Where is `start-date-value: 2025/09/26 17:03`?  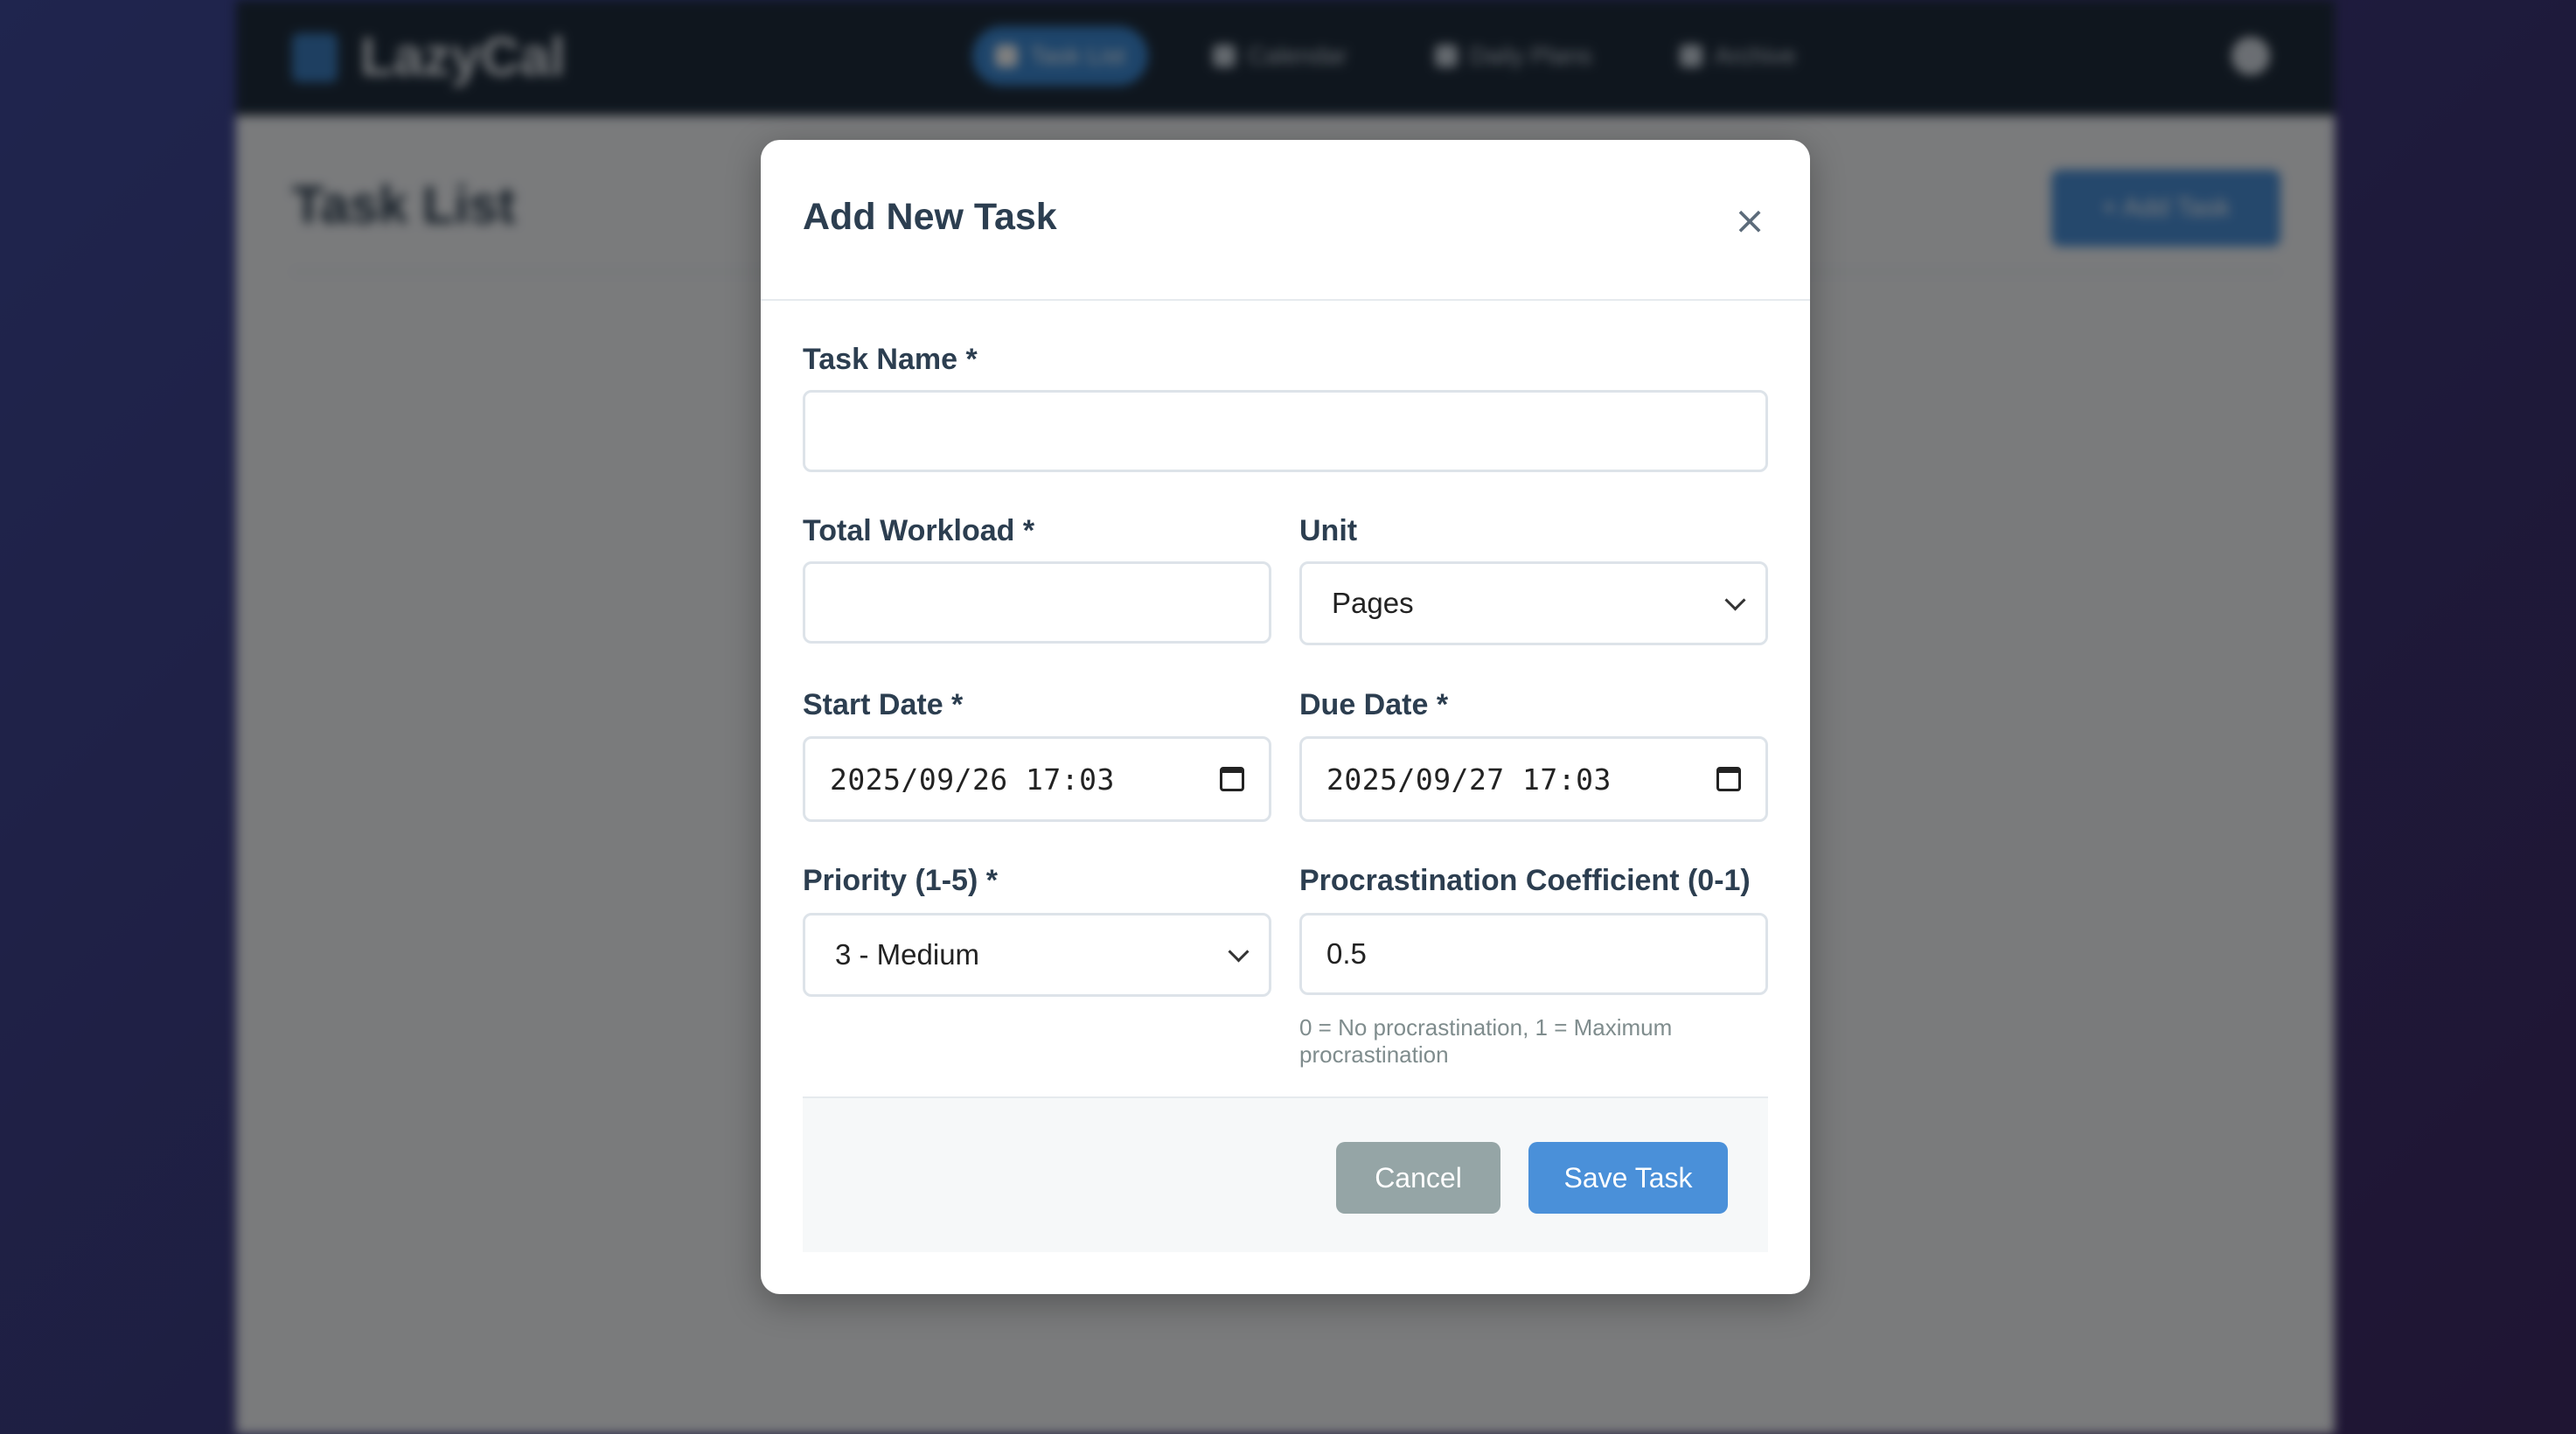
start-date-value: 2025/09/26 17:03 is located at coordinates (972, 779).